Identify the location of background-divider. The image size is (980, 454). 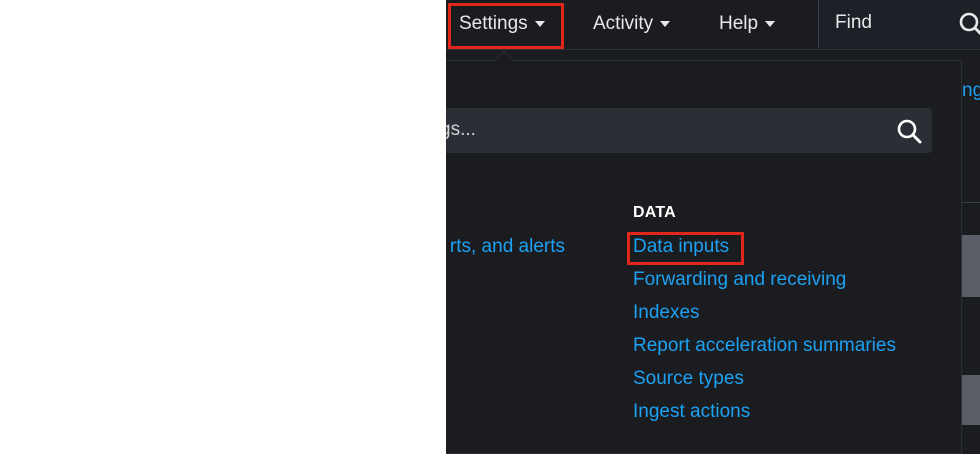
(971, 202).